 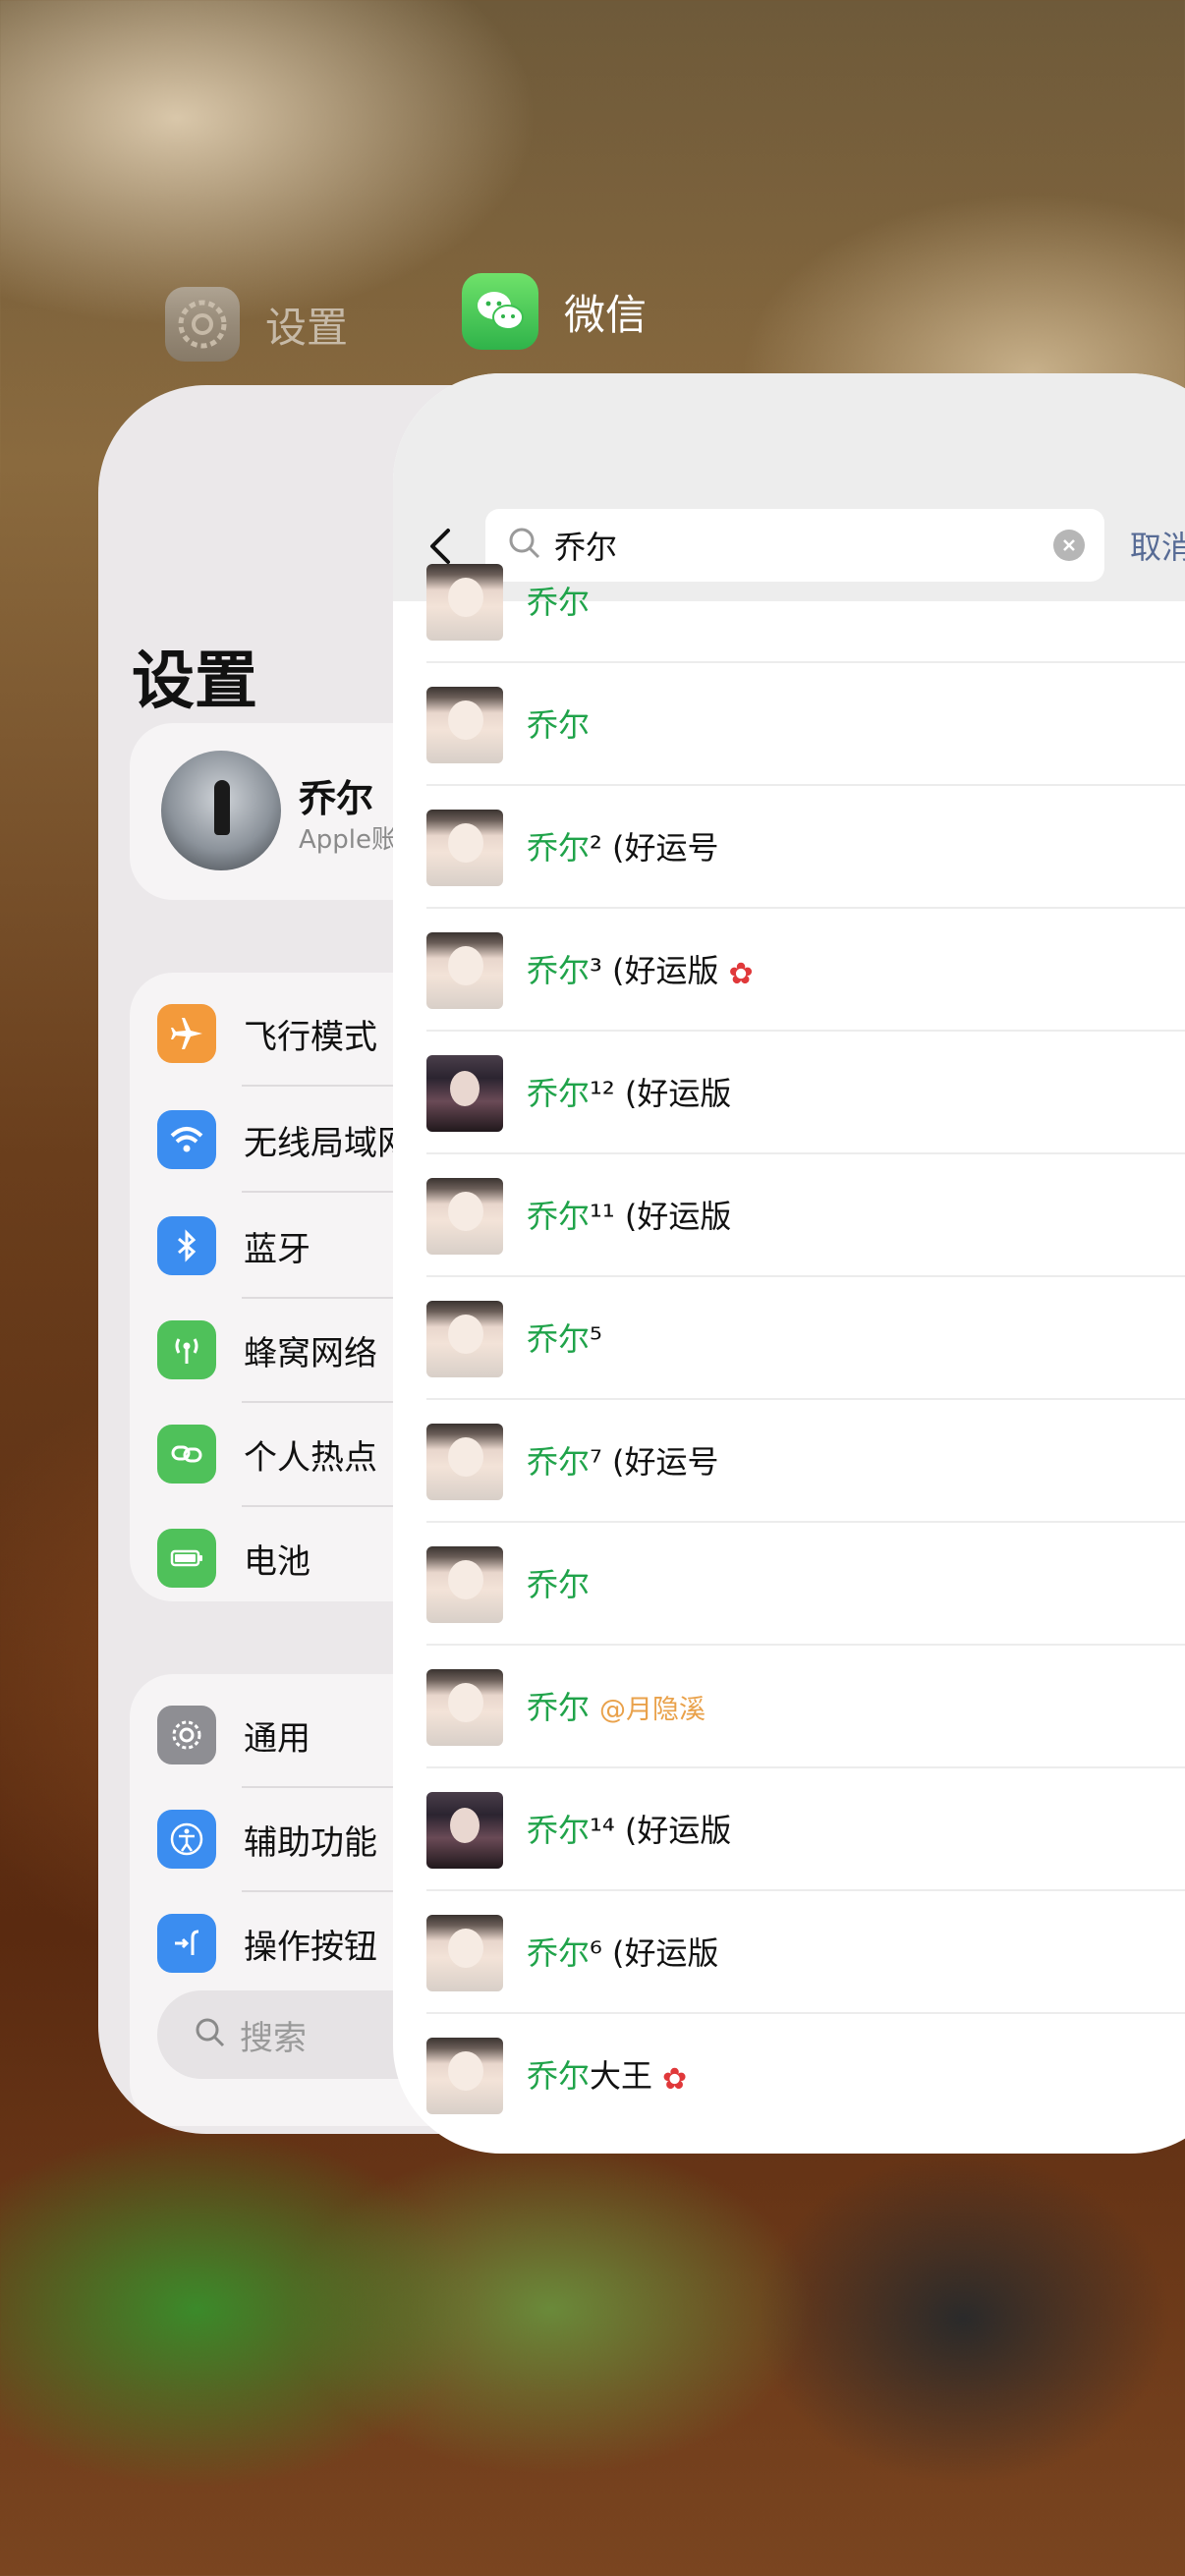 I want to click on list-item: 乔尔⁷ (好运号, so click(x=789, y=1461).